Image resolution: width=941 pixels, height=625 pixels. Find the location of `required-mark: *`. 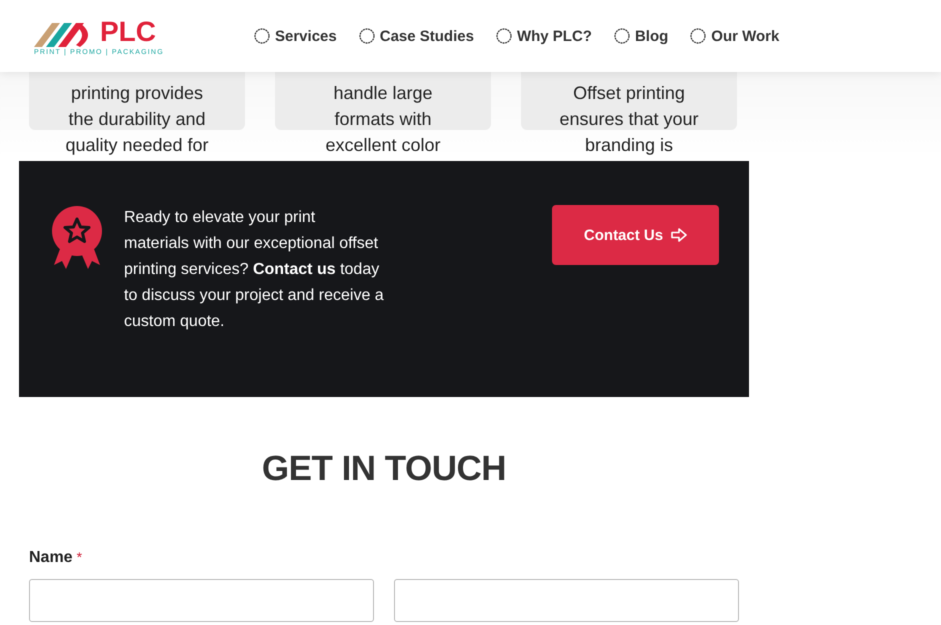

required-mark: * is located at coordinates (79, 558).